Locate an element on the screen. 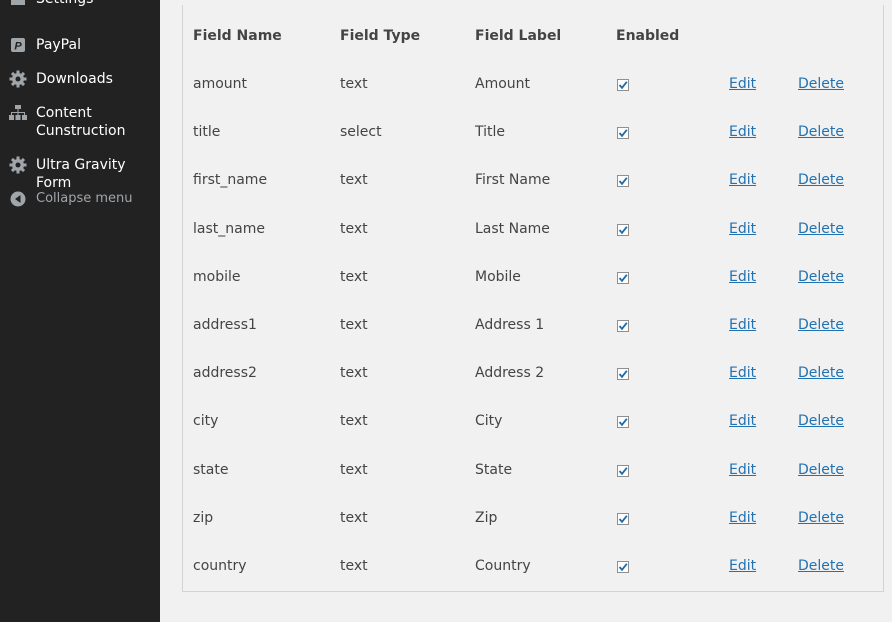 Image resolution: width=892 pixels, height=622 pixels. sidebar-item-label: Downloads is located at coordinates (74, 79).